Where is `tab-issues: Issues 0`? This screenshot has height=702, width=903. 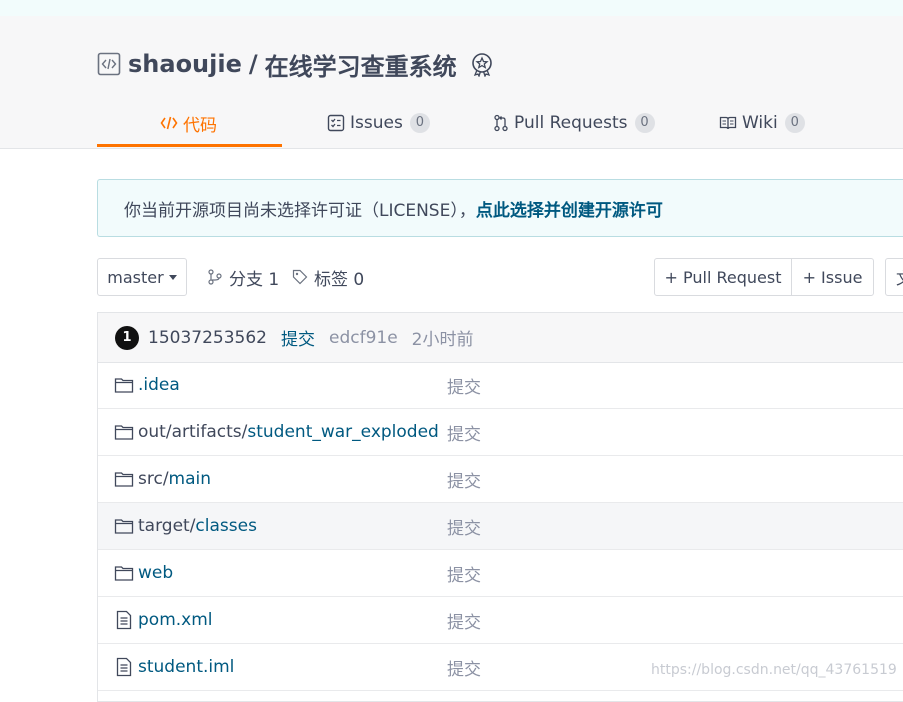
tab-issues: Issues 0 is located at coordinates (378, 123).